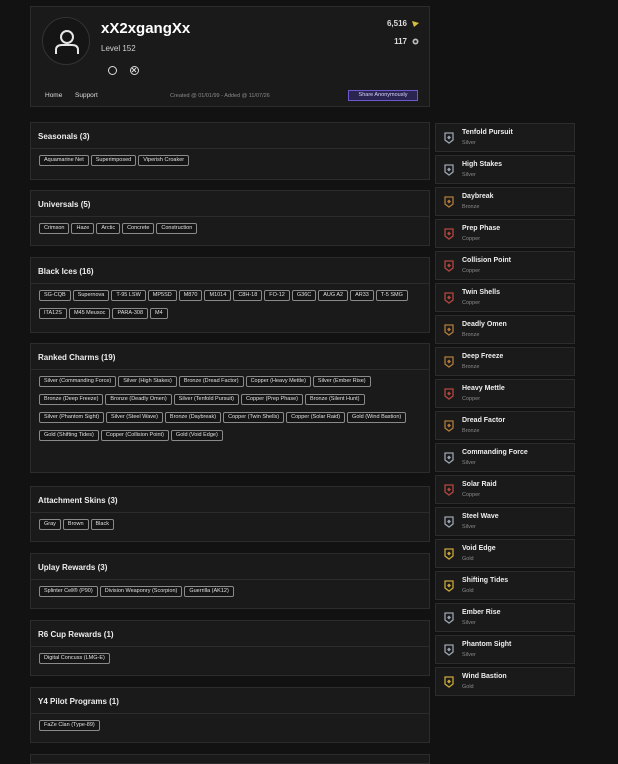  What do you see at coordinates (53, 95) in the screenshot?
I see `nav-home-link: Home` at bounding box center [53, 95].